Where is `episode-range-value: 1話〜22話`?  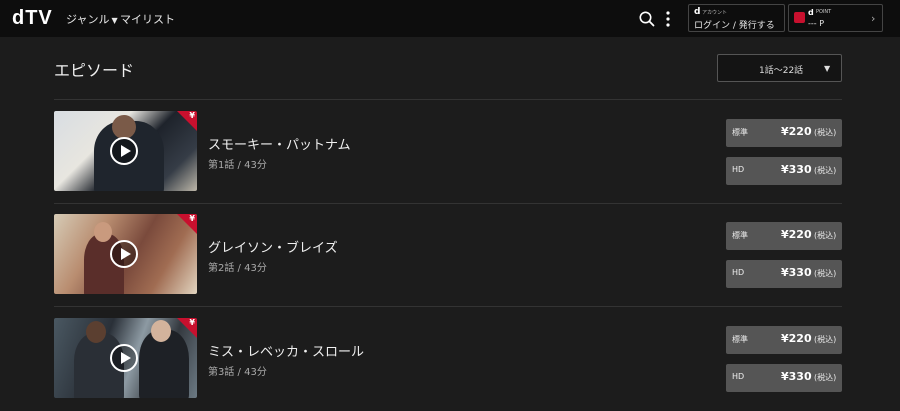 episode-range-value: 1話〜22話 is located at coordinates (781, 71).